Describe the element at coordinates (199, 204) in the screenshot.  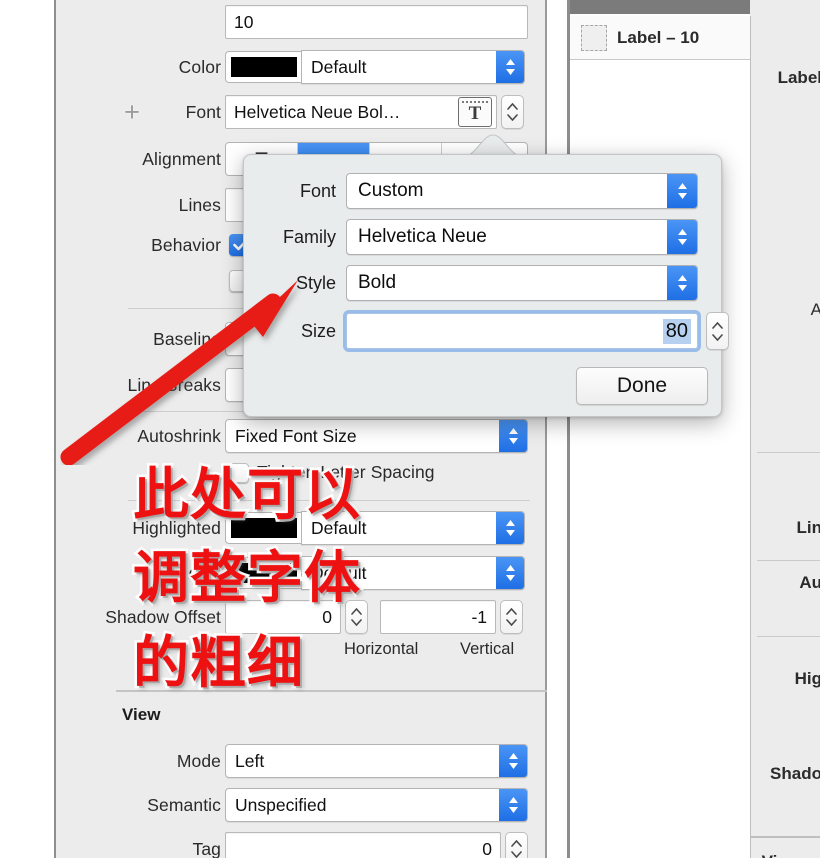
I see `lines-row-label: Lines` at that location.